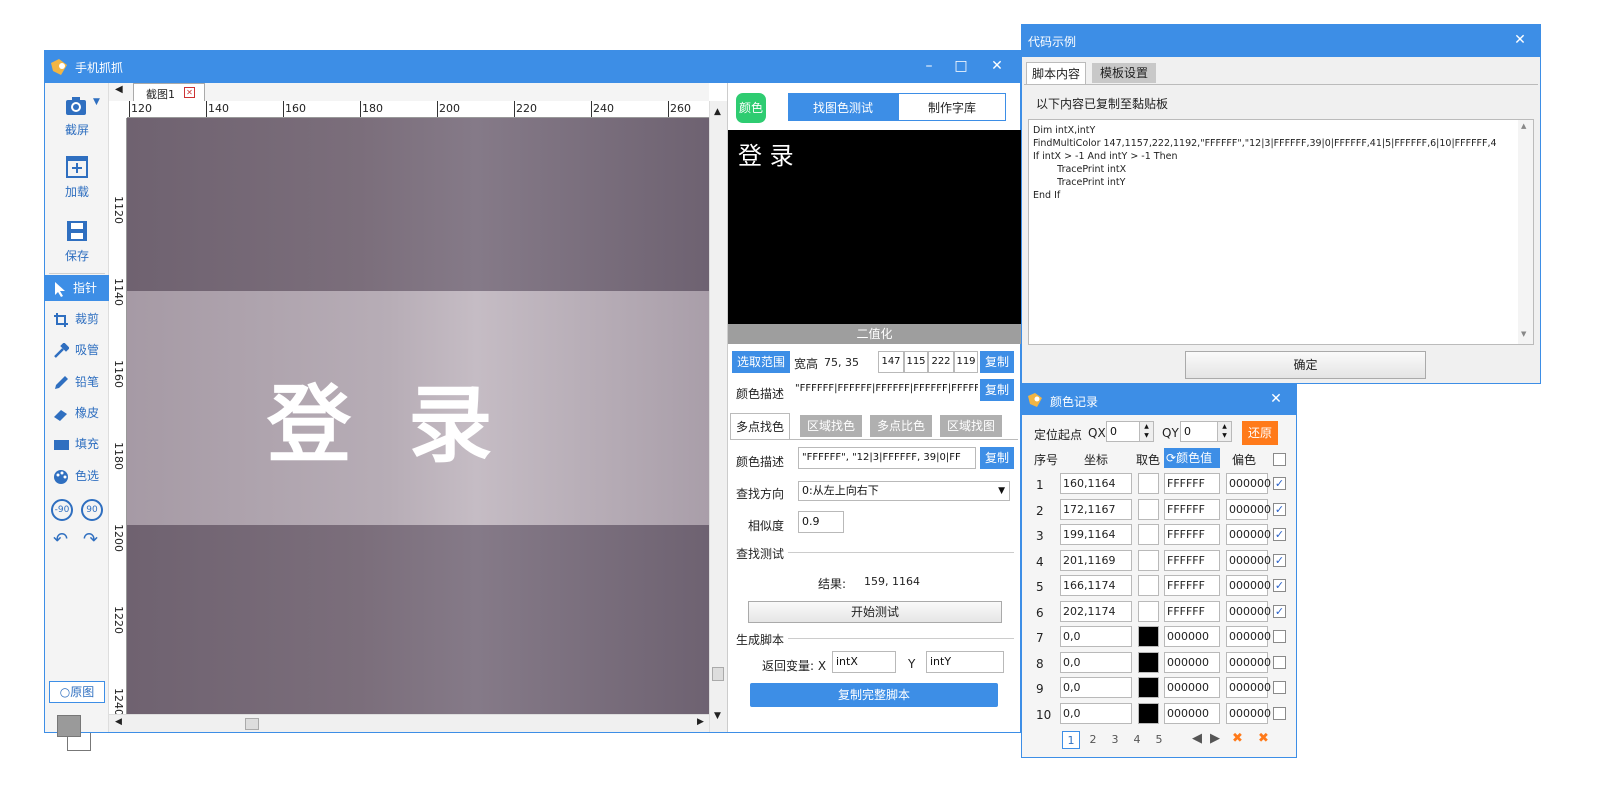 This screenshot has width=1605, height=797. What do you see at coordinates (891, 362) in the screenshot?
I see `coord-x1: 147` at bounding box center [891, 362].